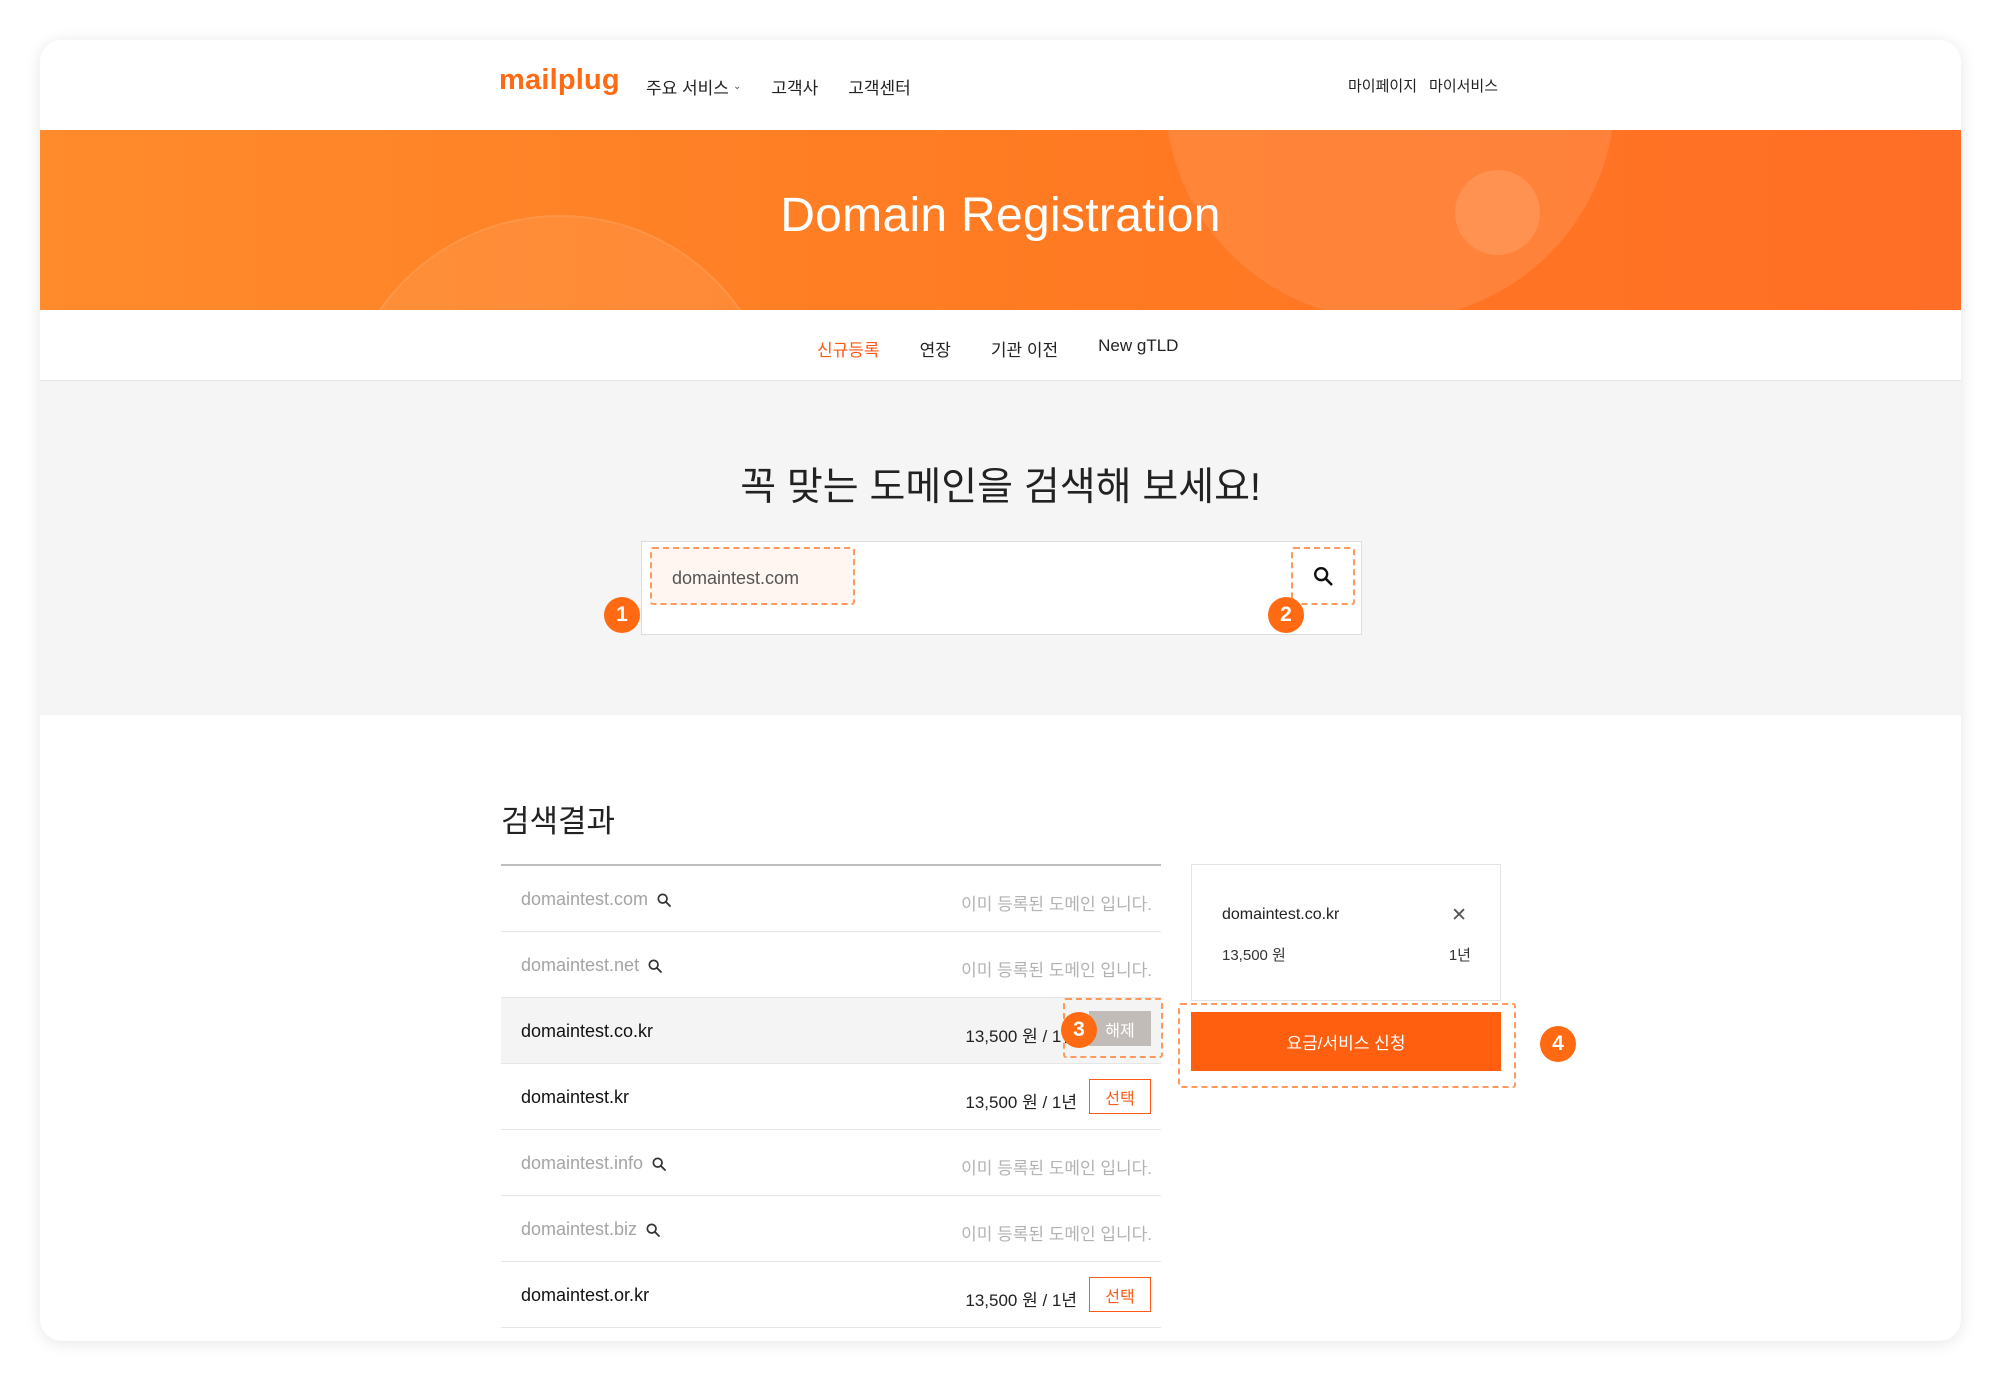 The image size is (2000, 1380). What do you see at coordinates (1024, 348) in the screenshot?
I see `tab-transfer: 기관 이전` at bounding box center [1024, 348].